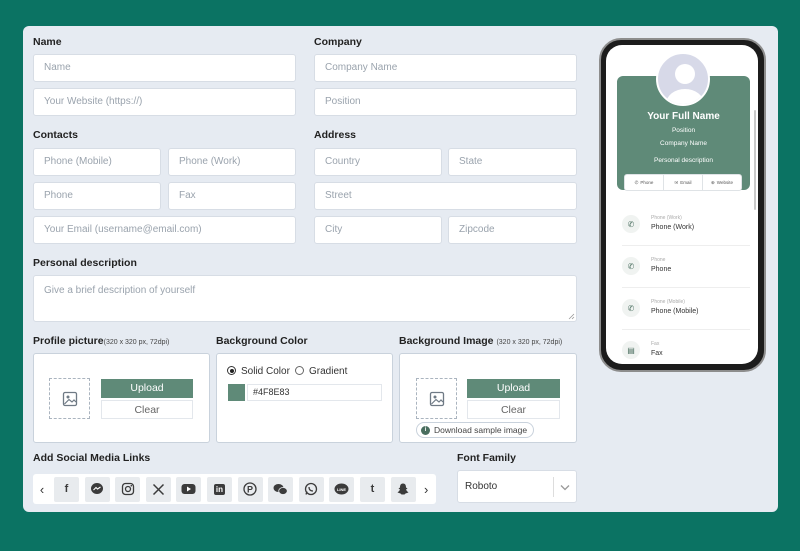 The height and width of the screenshot is (551, 800). I want to click on bg-upload-button: Upload, so click(513, 388).